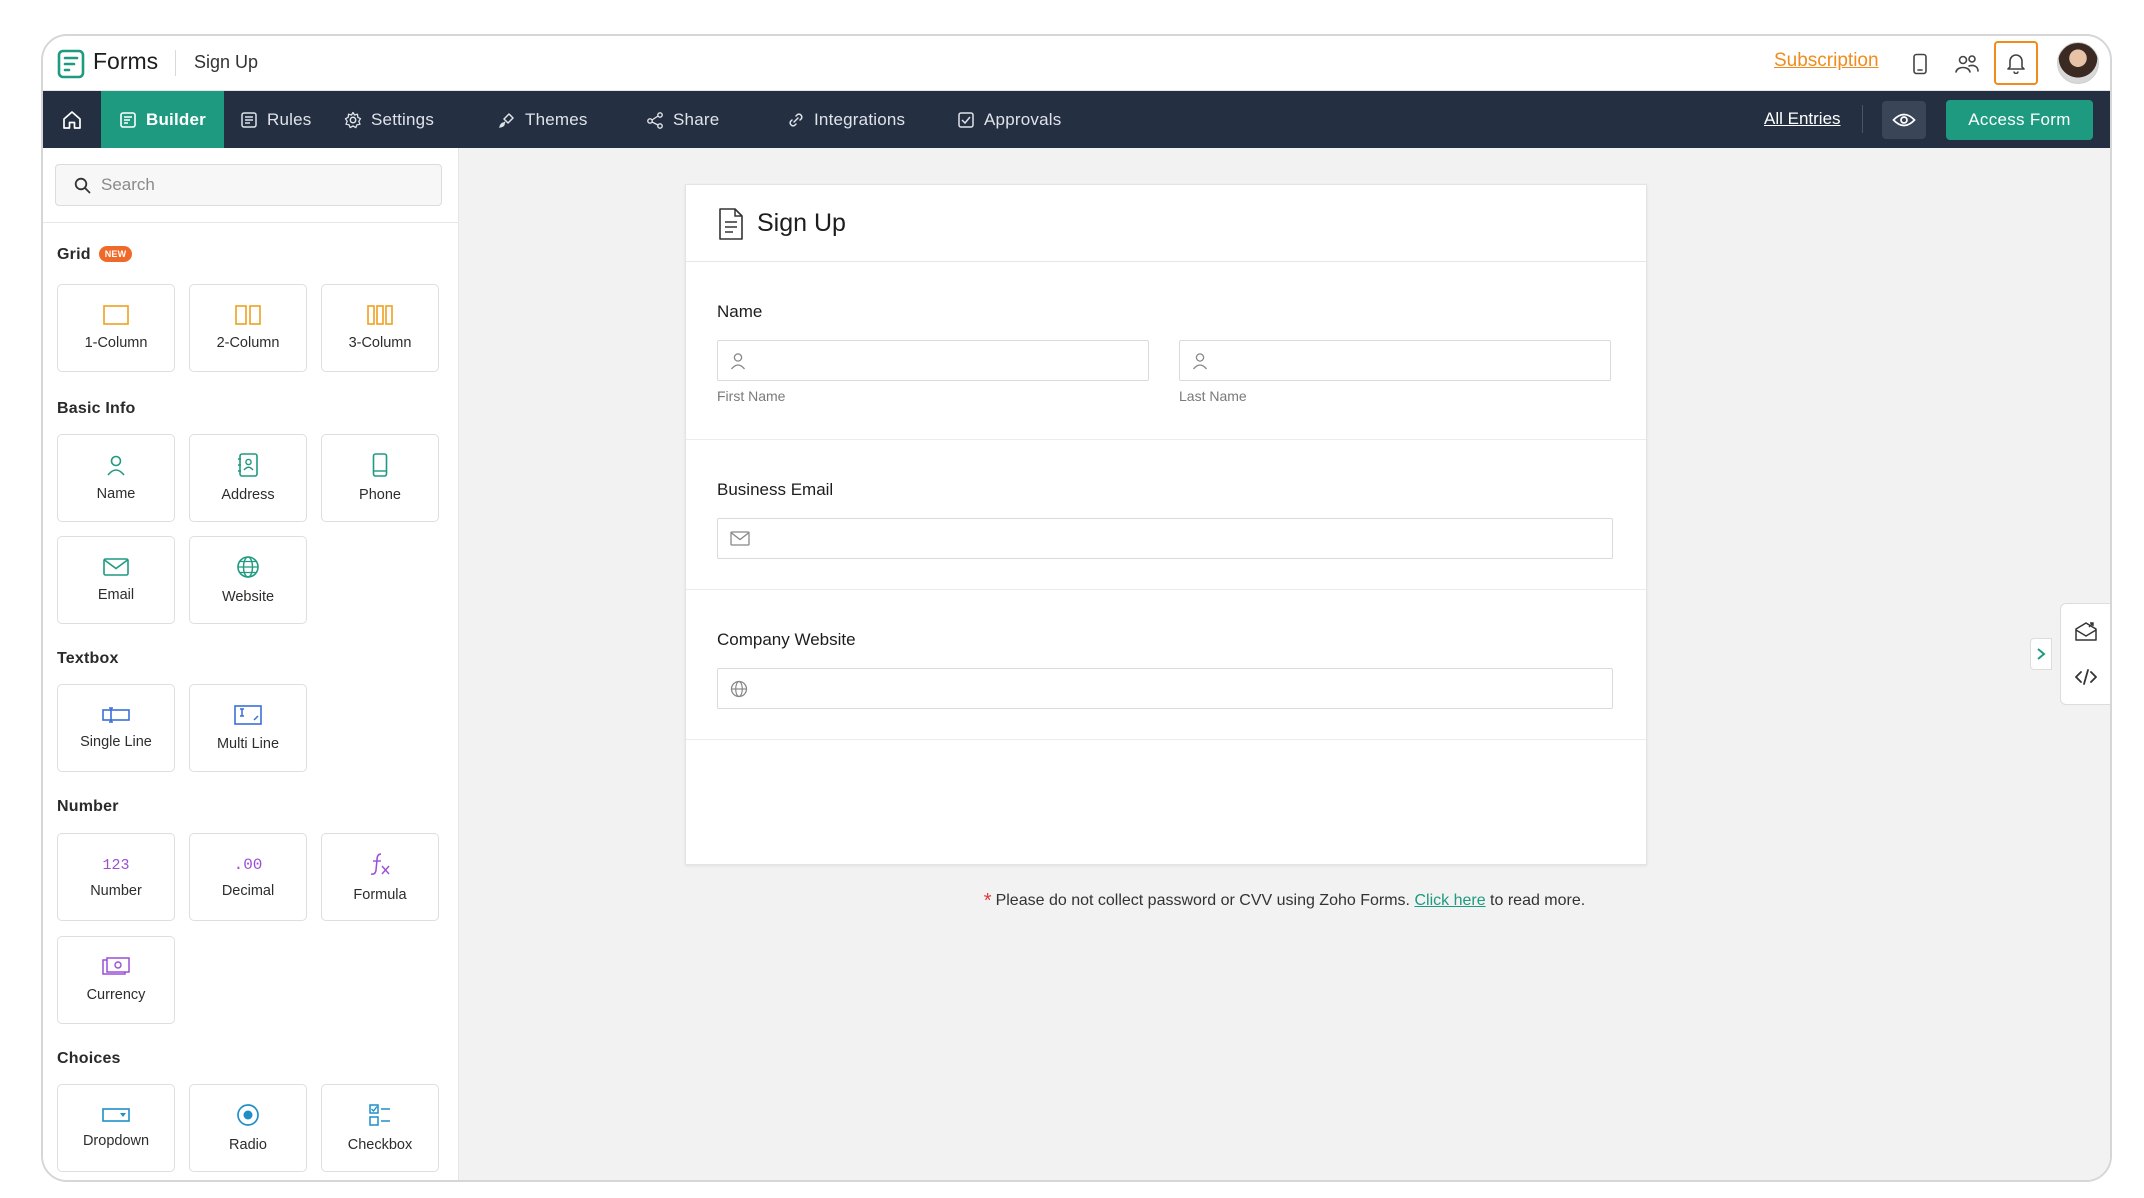 This screenshot has width=2144, height=1198. Describe the element at coordinates (1904, 120) in the screenshot. I see `preview-button` at that location.